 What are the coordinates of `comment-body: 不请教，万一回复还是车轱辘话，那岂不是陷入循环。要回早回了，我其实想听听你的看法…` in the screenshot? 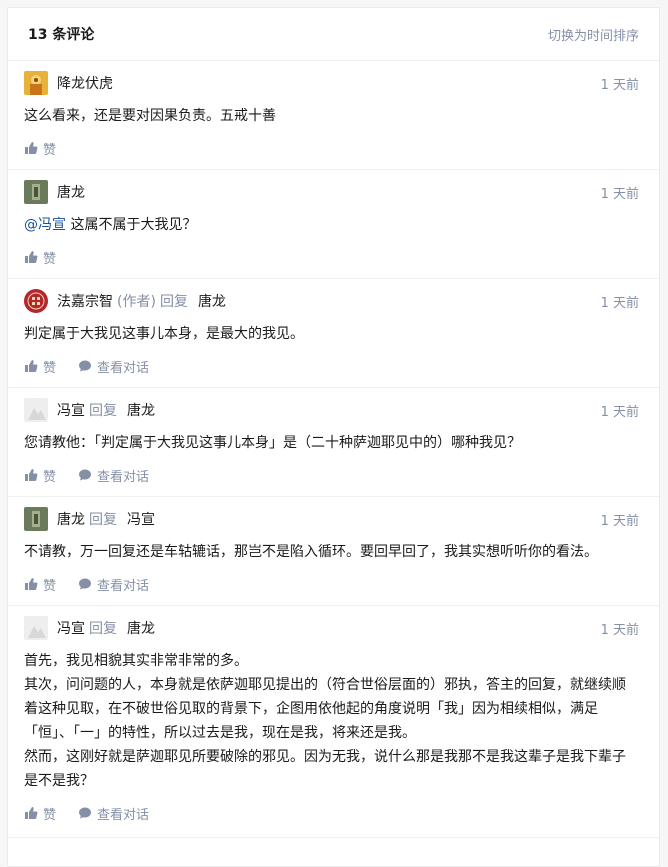 It's located at (311, 552).